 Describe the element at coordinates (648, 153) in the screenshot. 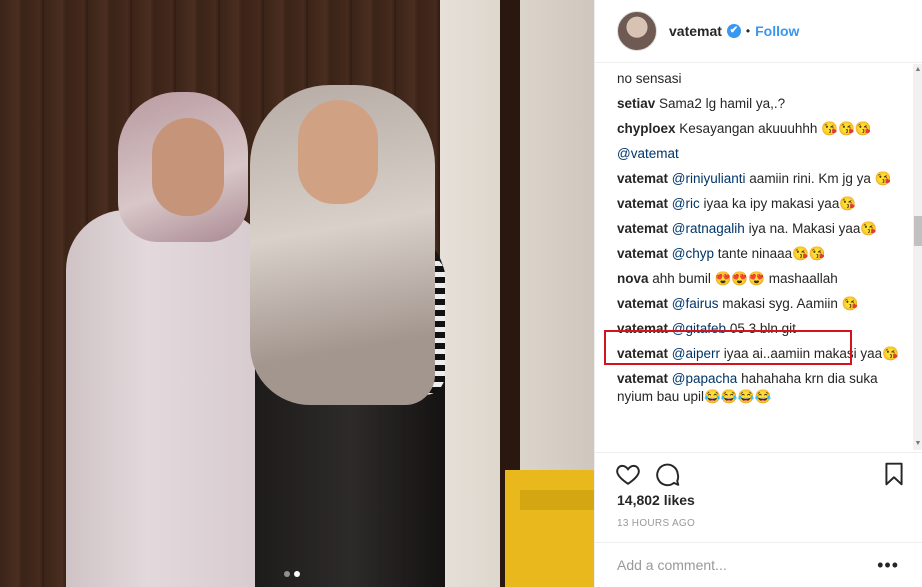

I see `comment-mention-link: @vatemat` at that location.